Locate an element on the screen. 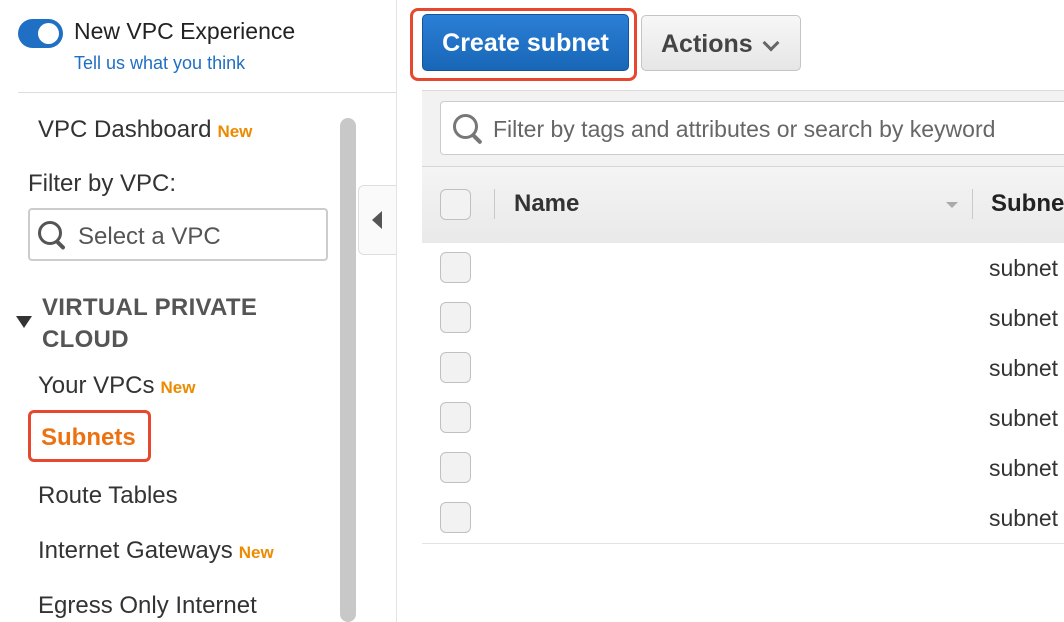 The width and height of the screenshot is (1064, 622). sidebar-item-vpc-dashboard: VPC Dashboard New is located at coordinates (145, 130).